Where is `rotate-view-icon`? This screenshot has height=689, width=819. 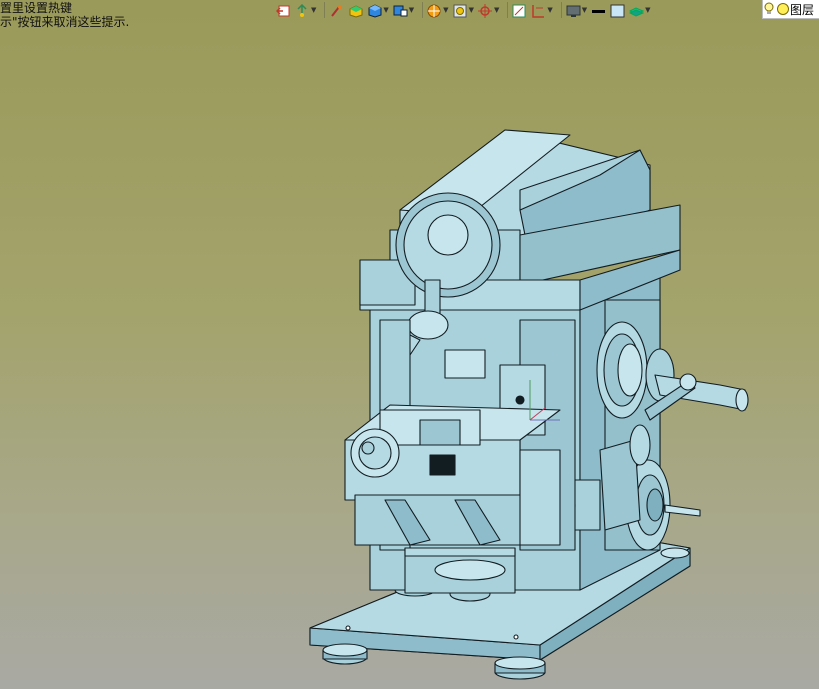 rotate-view-icon is located at coordinates (485, 10).